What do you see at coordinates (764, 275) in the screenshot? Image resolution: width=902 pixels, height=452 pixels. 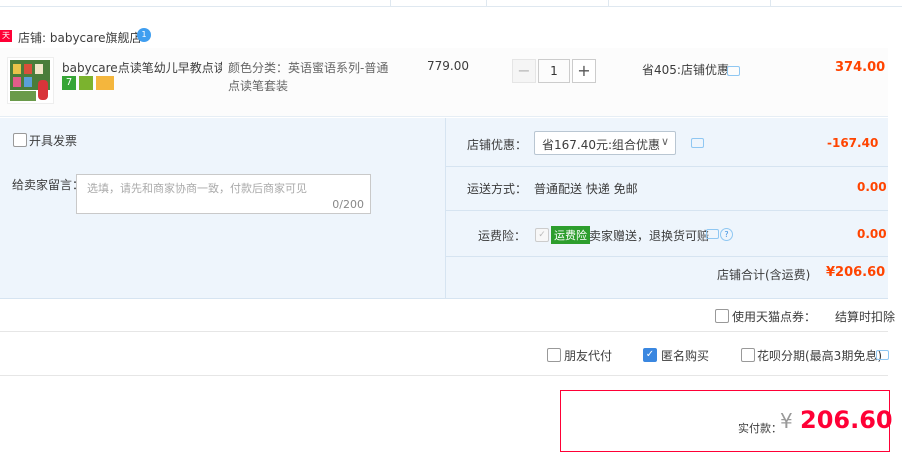 I see `shop-total-label: 店铺合计(含运费)` at bounding box center [764, 275].